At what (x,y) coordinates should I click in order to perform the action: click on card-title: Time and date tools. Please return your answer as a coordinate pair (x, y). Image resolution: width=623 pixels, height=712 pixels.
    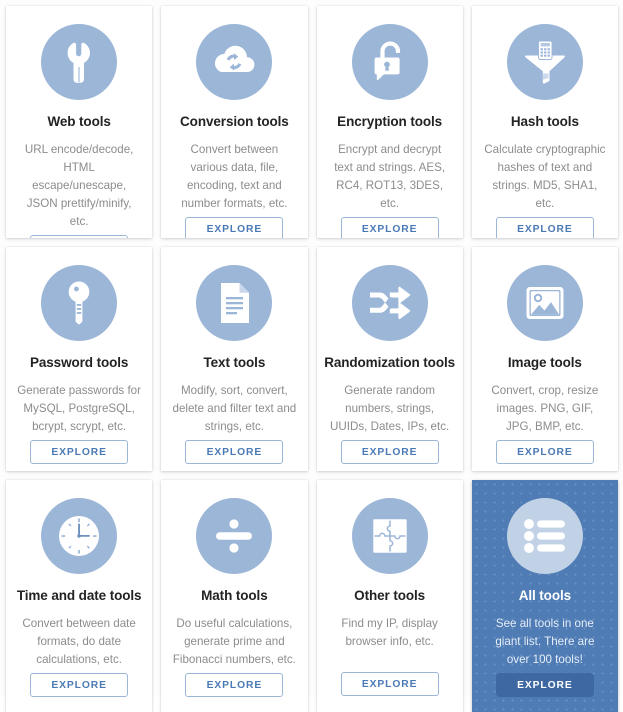
    Looking at the image, I should click on (79, 595).